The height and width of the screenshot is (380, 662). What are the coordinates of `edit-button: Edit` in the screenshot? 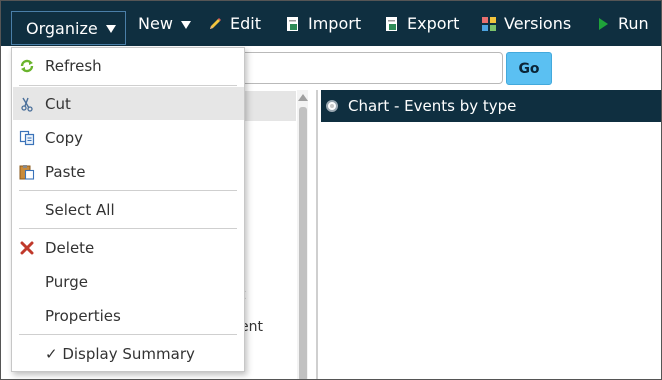 It's located at (234, 23).